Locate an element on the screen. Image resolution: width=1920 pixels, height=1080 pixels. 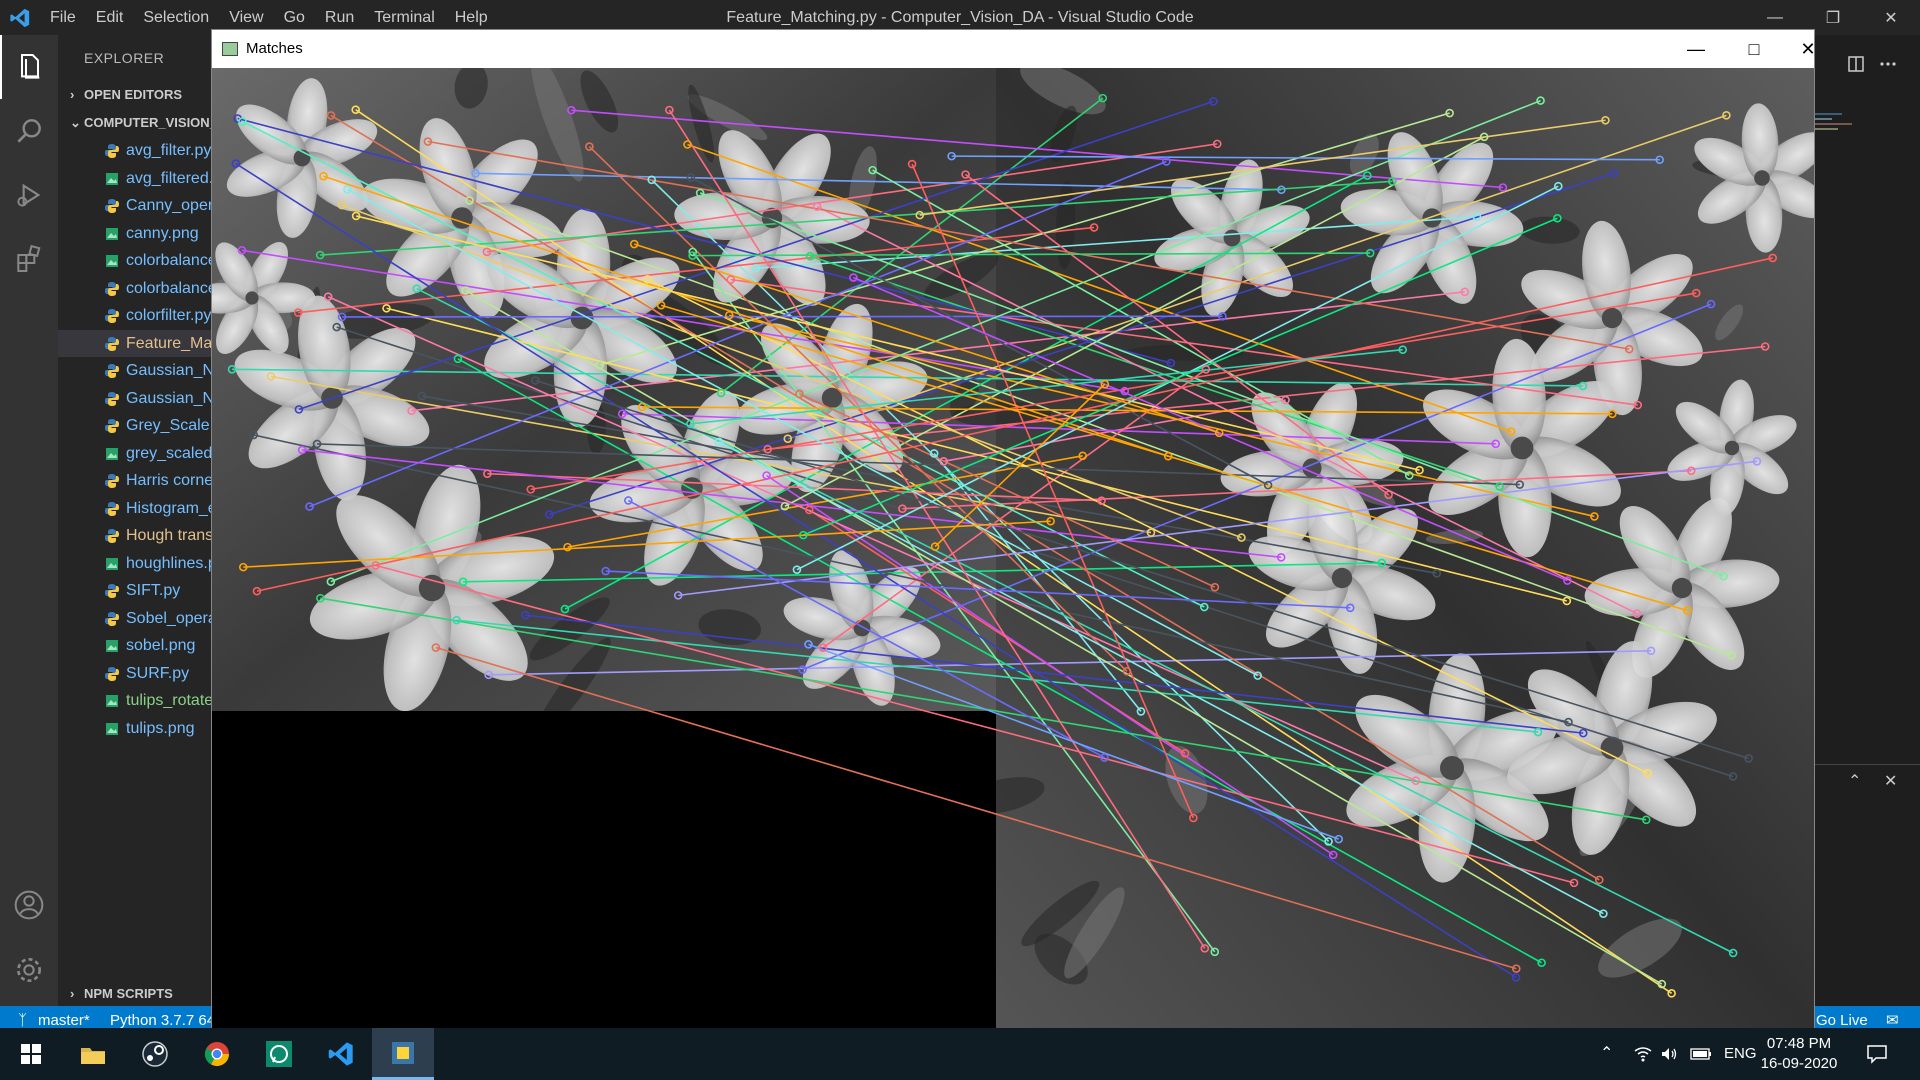
file-name: avg_filter.py is located at coordinates (169, 150).